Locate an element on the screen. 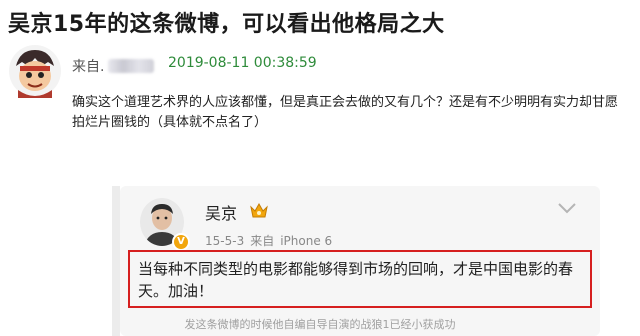 The height and width of the screenshot is (336, 640). weibo-meta: 15-5-3 来自 iPhone 6 is located at coordinates (271, 240).